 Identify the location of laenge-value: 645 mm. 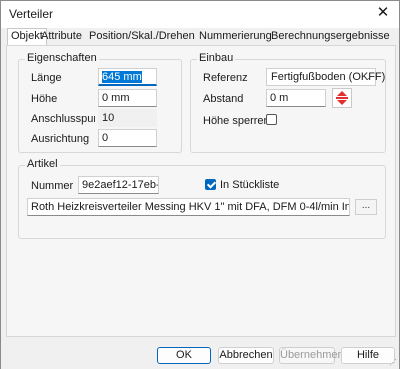
(122, 77).